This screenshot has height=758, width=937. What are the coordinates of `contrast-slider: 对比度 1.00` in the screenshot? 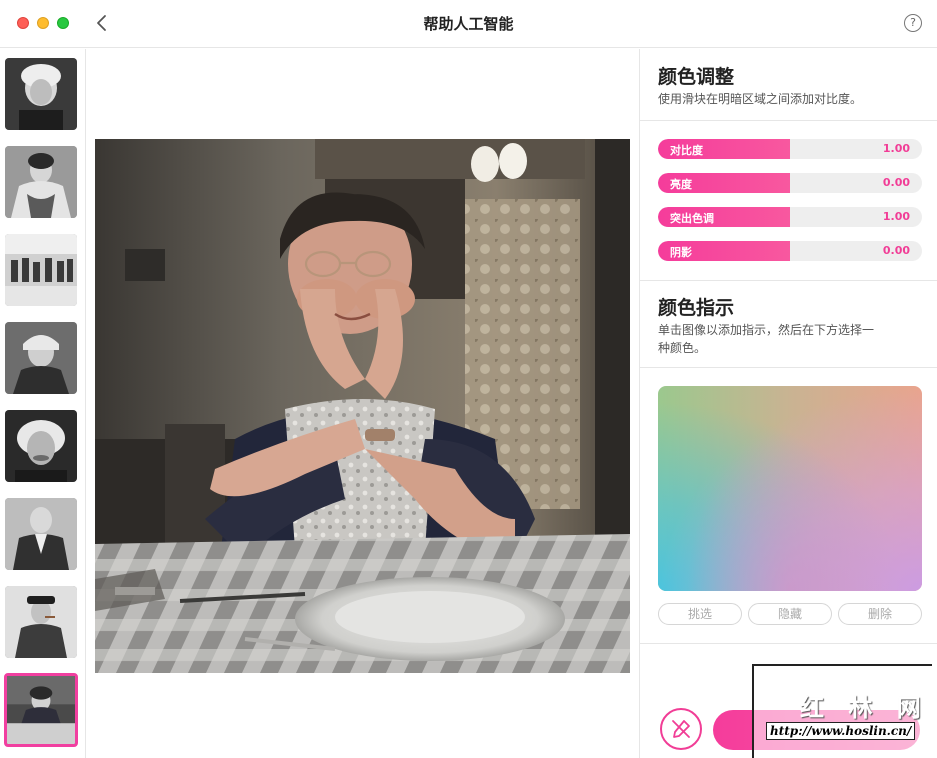 It's located at (790, 149).